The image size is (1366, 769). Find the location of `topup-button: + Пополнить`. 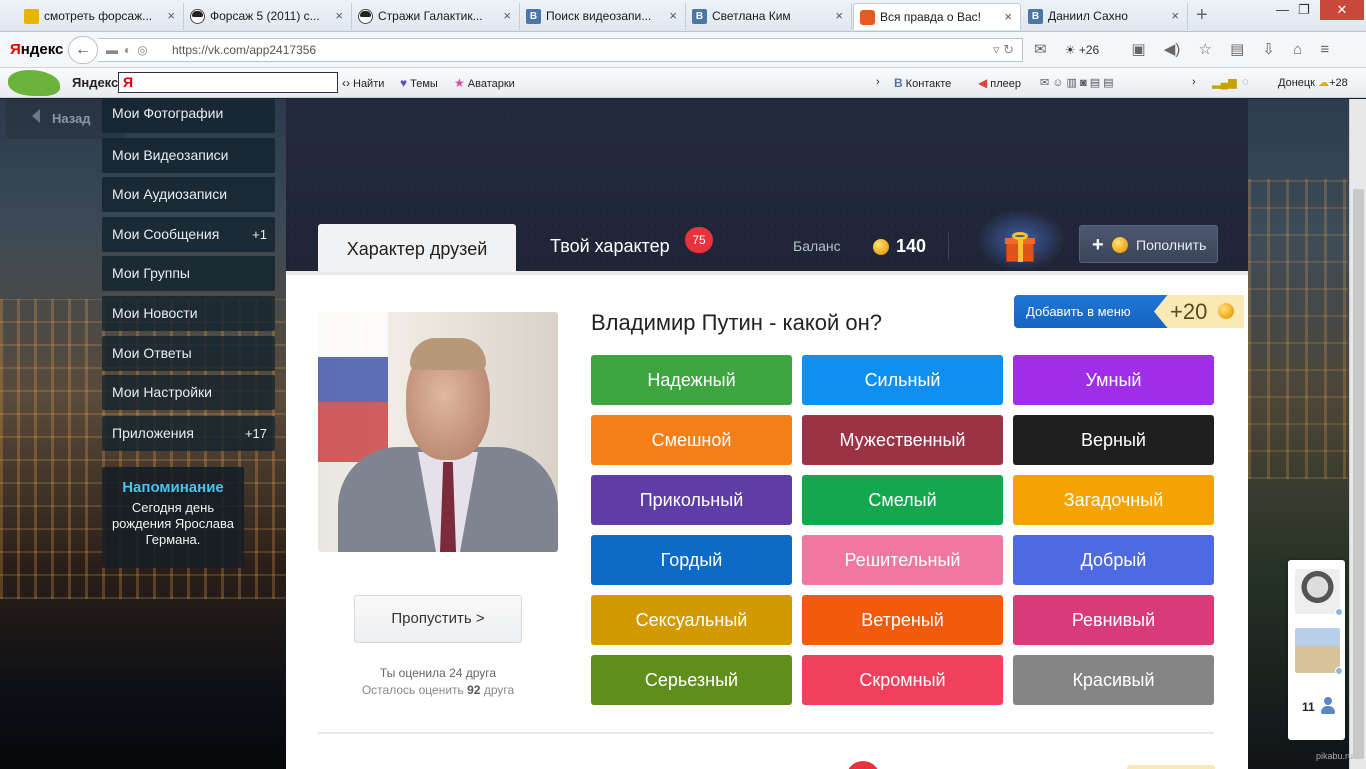

topup-button: + Пополнить is located at coordinates (1148, 244).